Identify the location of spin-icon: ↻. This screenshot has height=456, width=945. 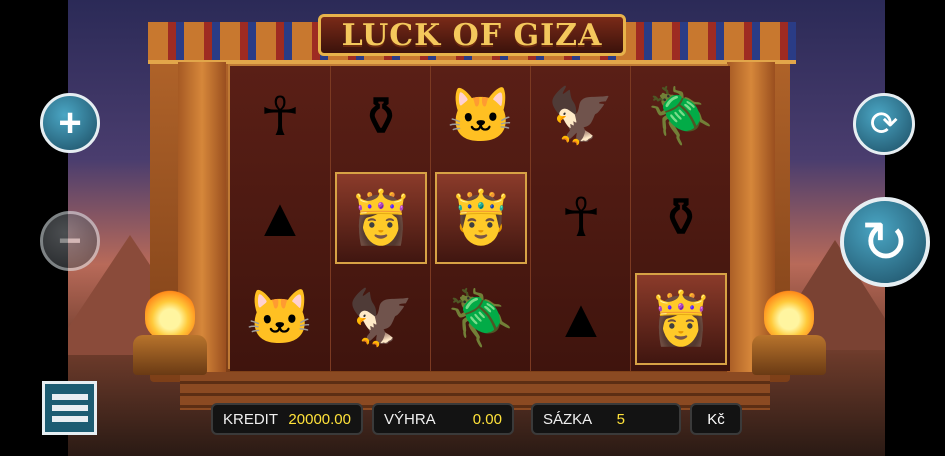
(885, 242).